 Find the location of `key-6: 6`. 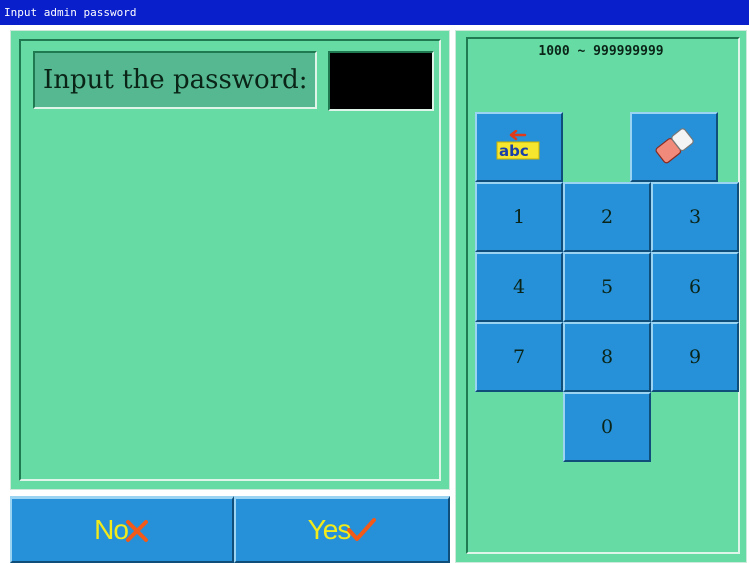

key-6: 6 is located at coordinates (695, 287).